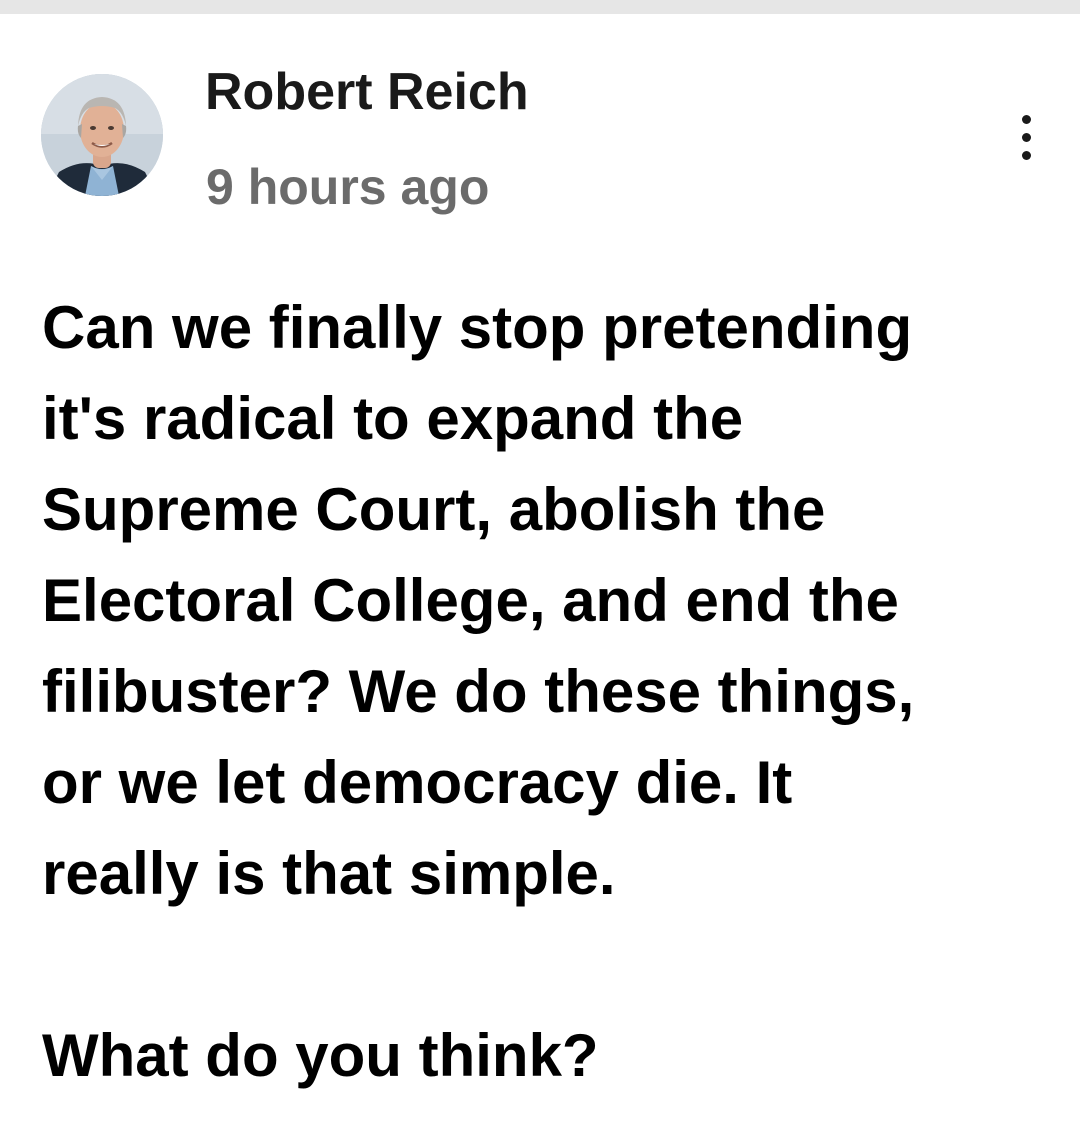 The image size is (1080, 1121). What do you see at coordinates (540, 7) in the screenshot?
I see `top-separator` at bounding box center [540, 7].